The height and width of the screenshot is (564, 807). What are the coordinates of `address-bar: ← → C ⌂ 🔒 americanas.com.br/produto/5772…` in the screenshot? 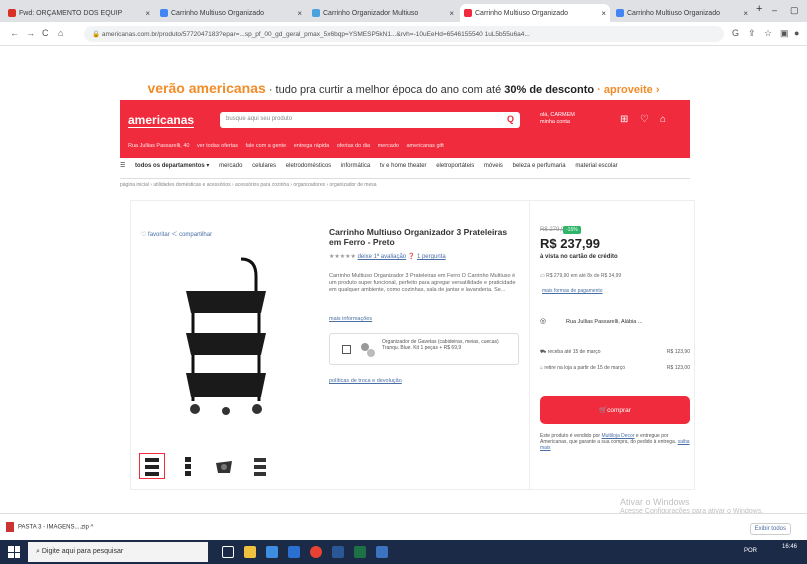 It's located at (403, 34).